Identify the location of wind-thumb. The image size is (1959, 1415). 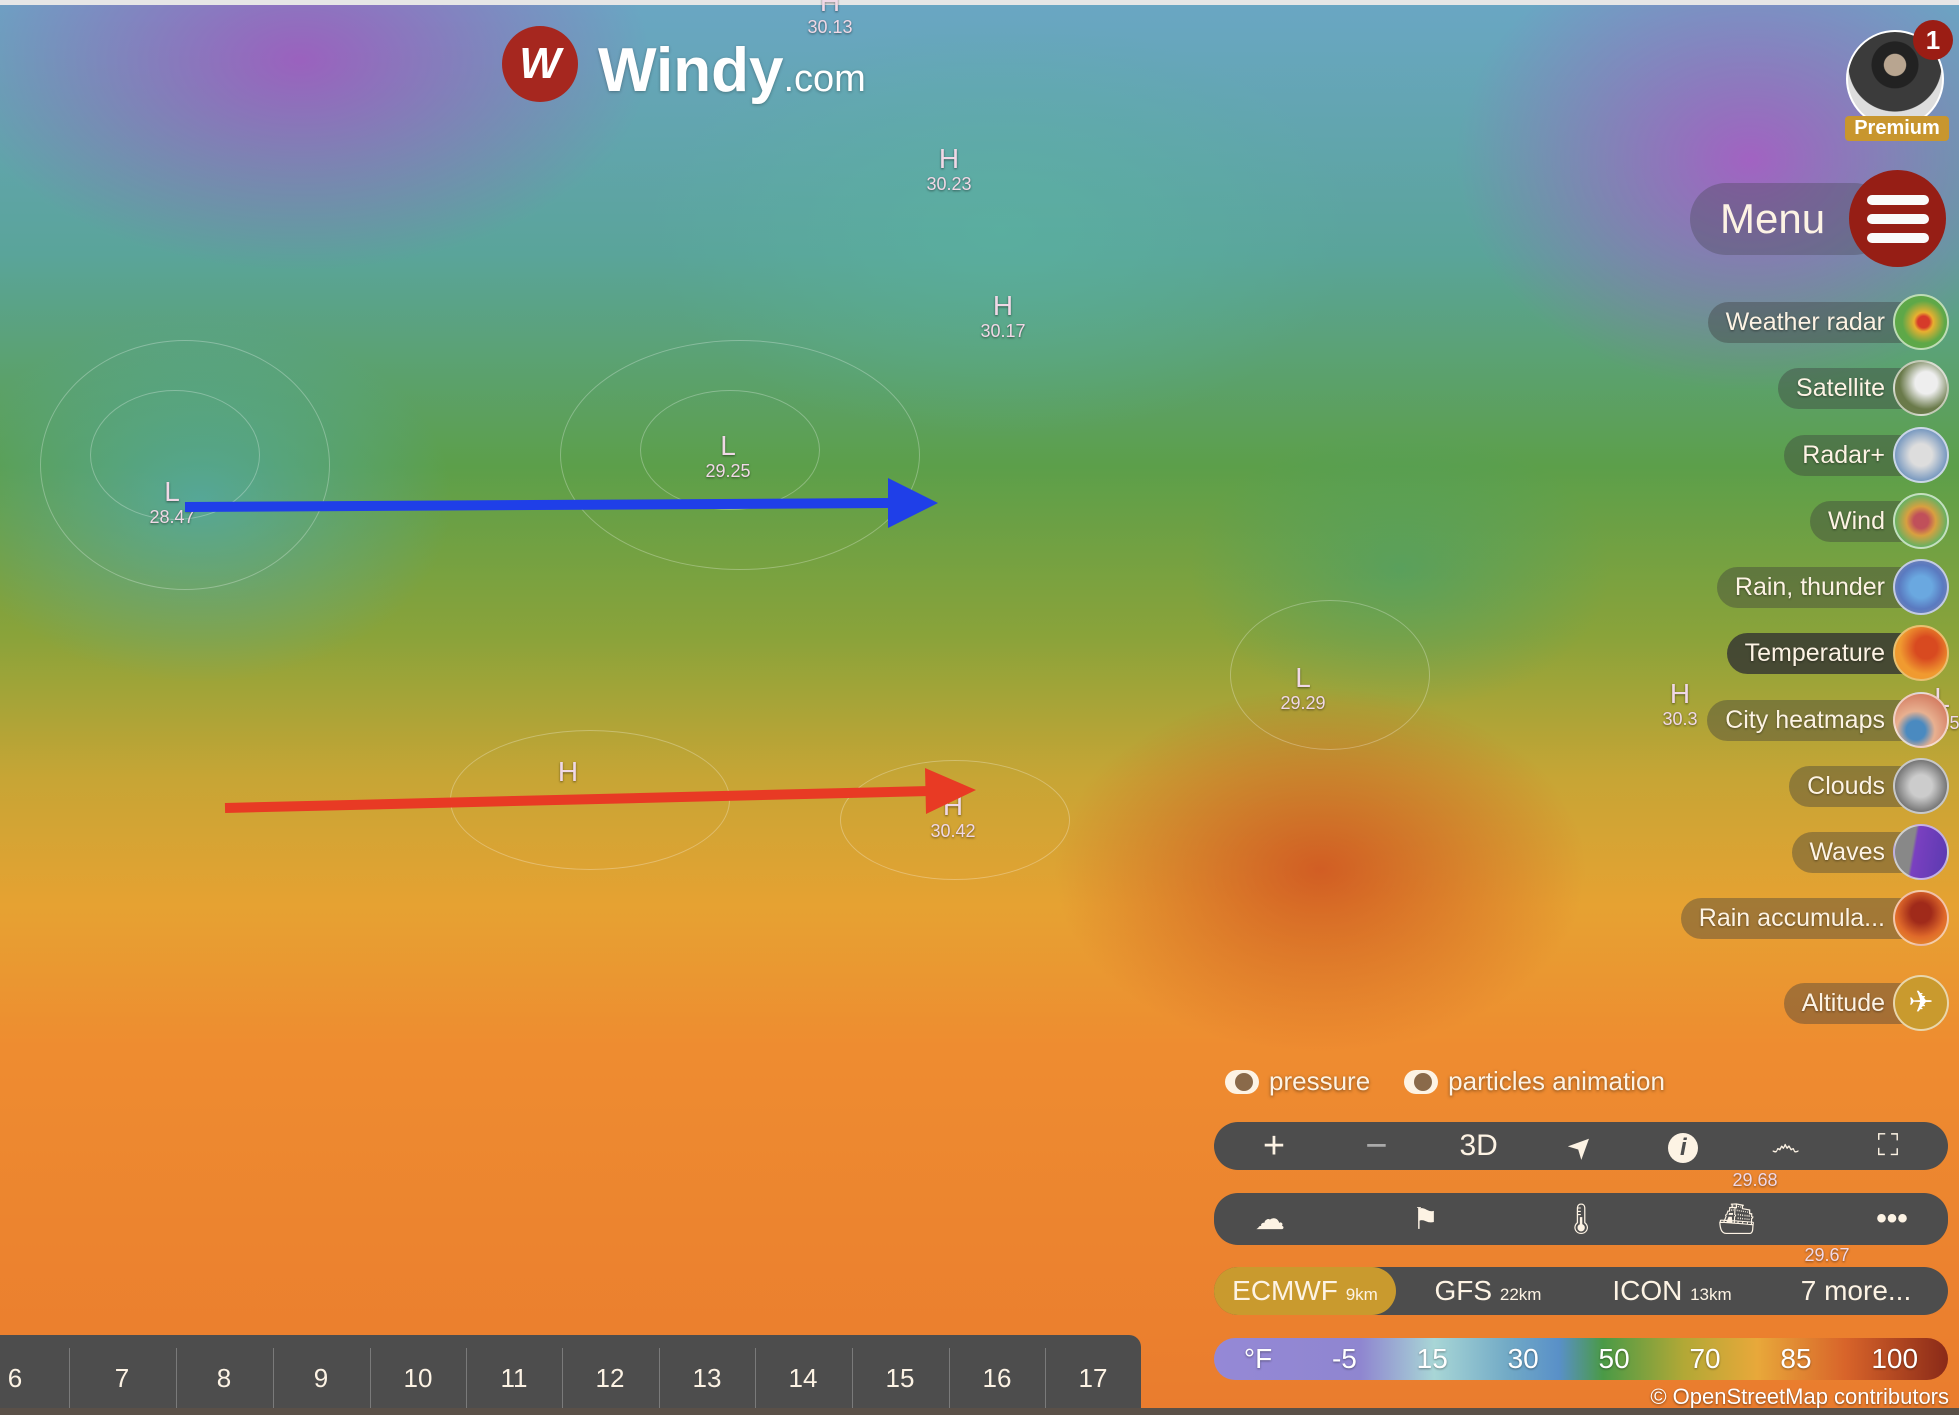
(1921, 521).